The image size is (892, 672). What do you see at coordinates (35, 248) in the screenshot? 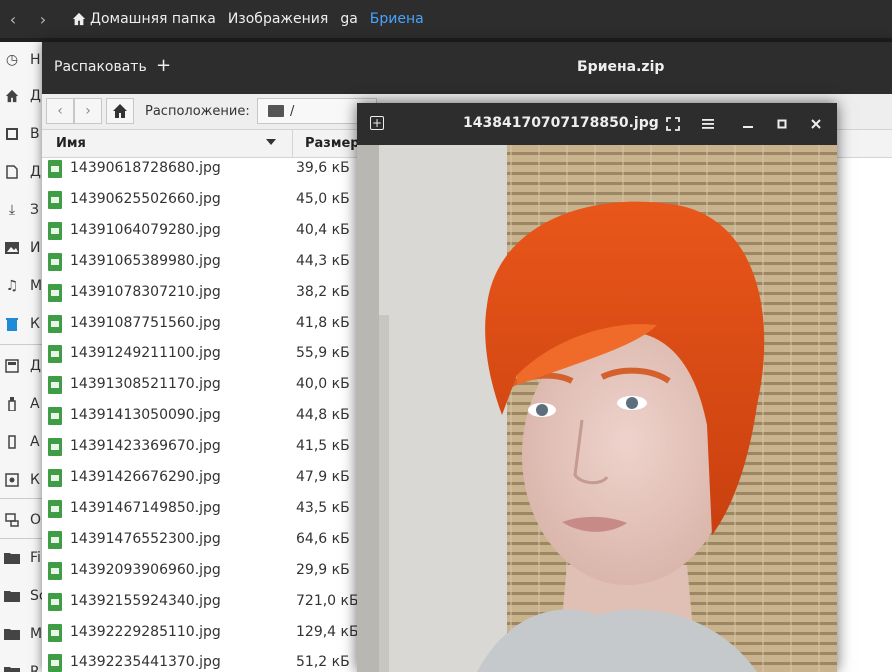
I see `sidebar-item-label: И` at bounding box center [35, 248].